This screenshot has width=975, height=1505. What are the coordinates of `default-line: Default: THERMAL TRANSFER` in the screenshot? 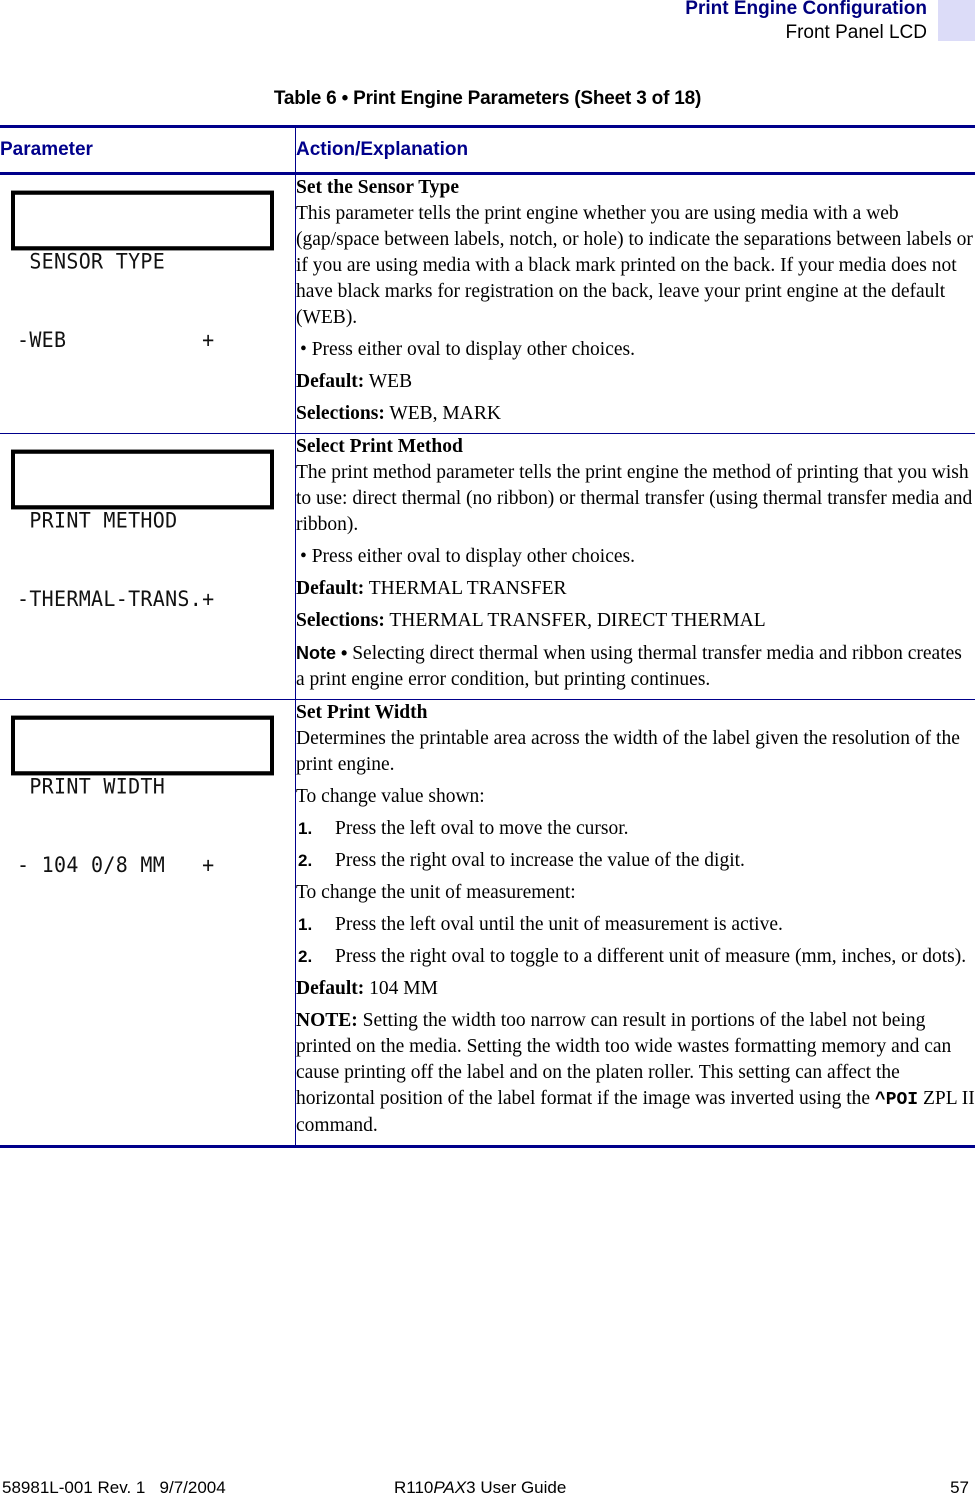 It's located at (635, 589).